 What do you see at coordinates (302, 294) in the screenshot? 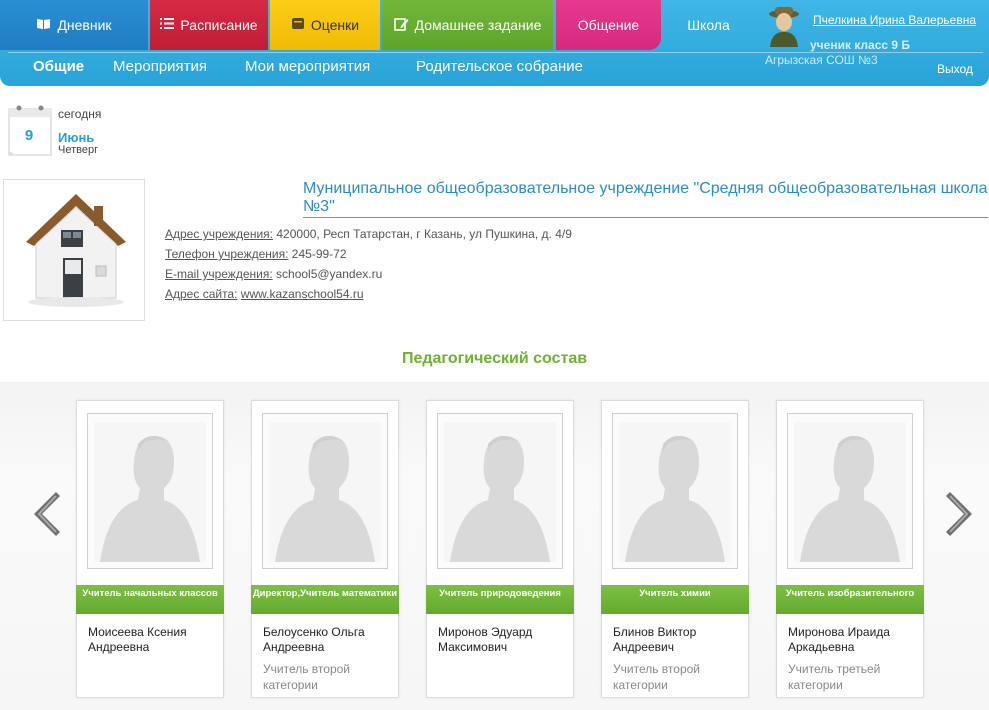
I see `site-link: www.kazanschool54.ru` at bounding box center [302, 294].